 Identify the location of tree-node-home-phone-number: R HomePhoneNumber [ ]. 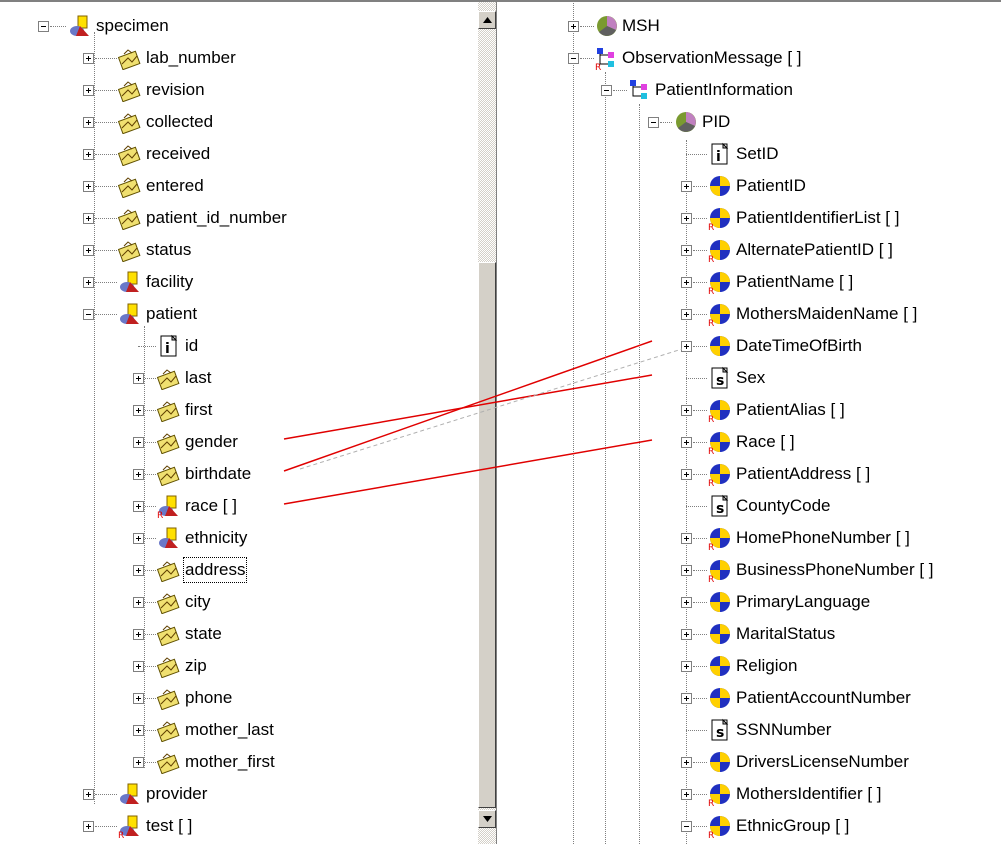
(751, 539).